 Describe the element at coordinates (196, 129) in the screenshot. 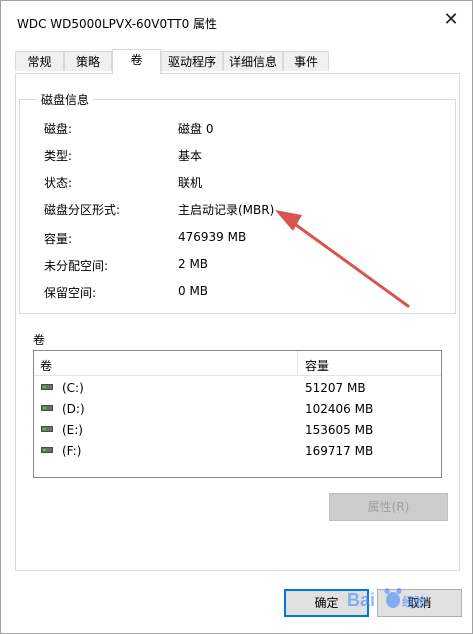

I see `info-value: 磁盘 0` at that location.